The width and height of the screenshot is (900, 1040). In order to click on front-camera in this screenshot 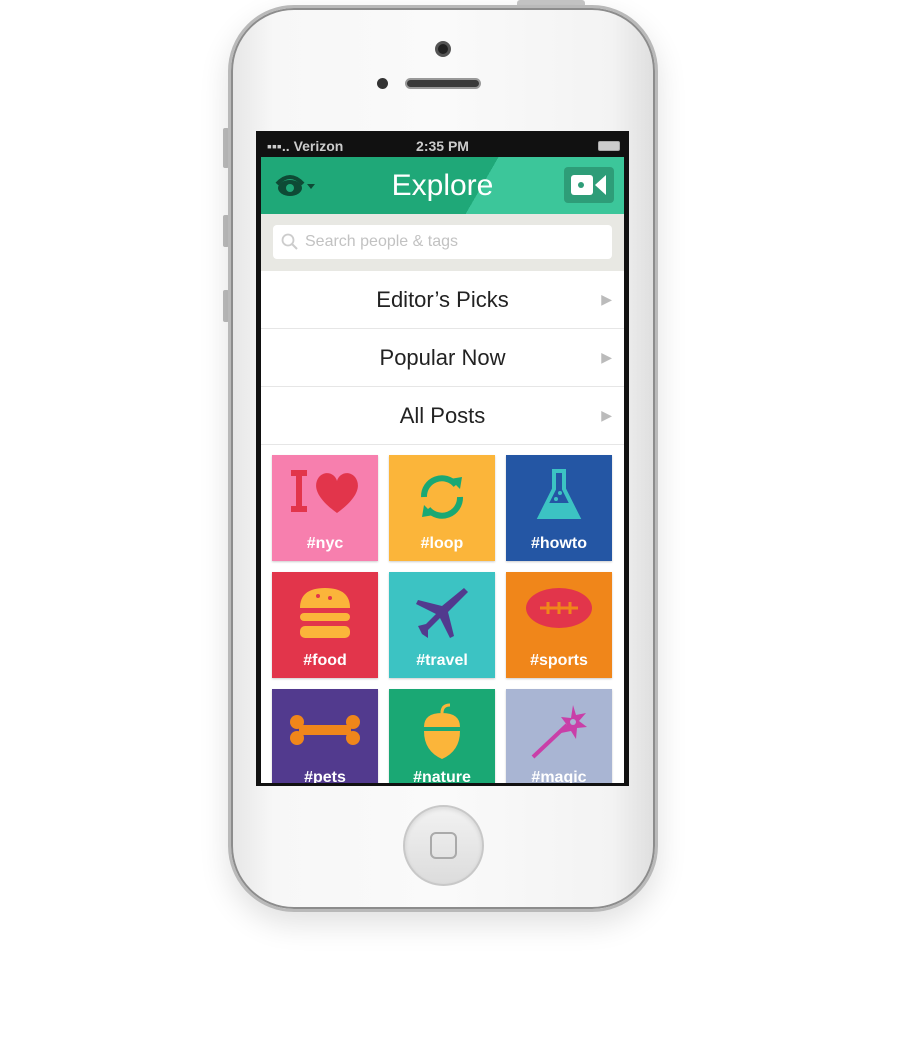, I will do `click(443, 49)`.